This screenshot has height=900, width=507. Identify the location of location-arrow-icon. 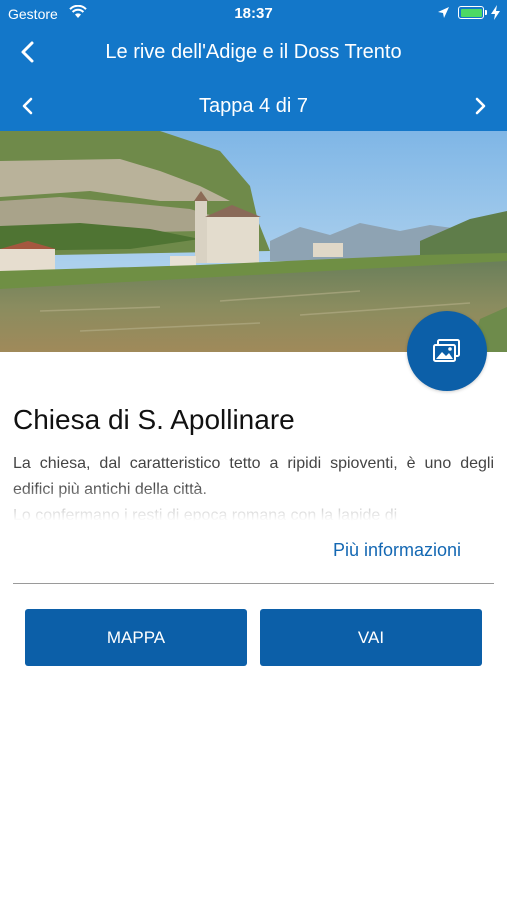
(443, 12).